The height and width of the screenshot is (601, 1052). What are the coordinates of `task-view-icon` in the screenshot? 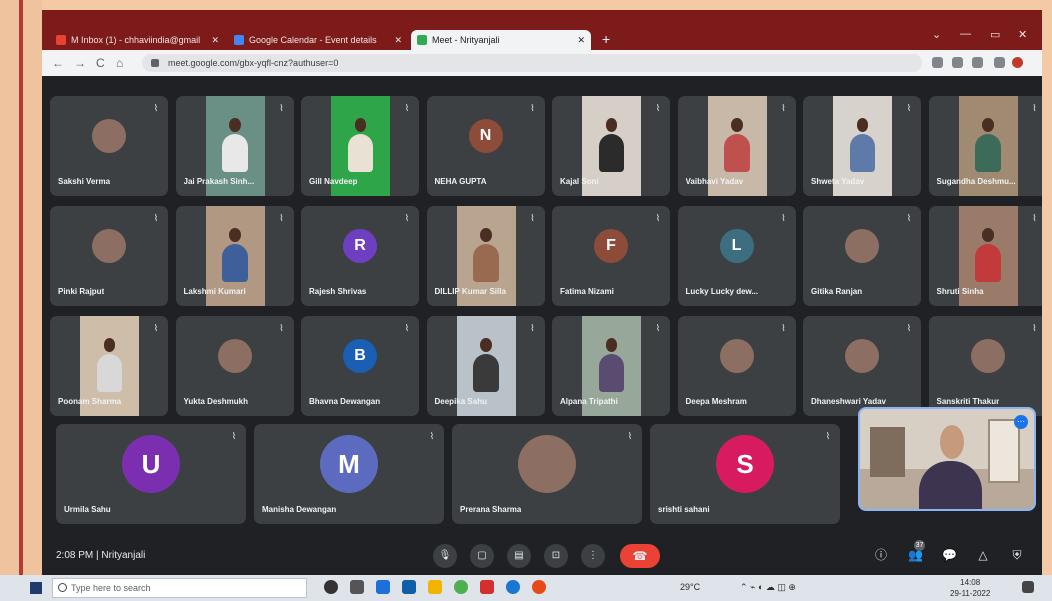 It's located at (357, 587).